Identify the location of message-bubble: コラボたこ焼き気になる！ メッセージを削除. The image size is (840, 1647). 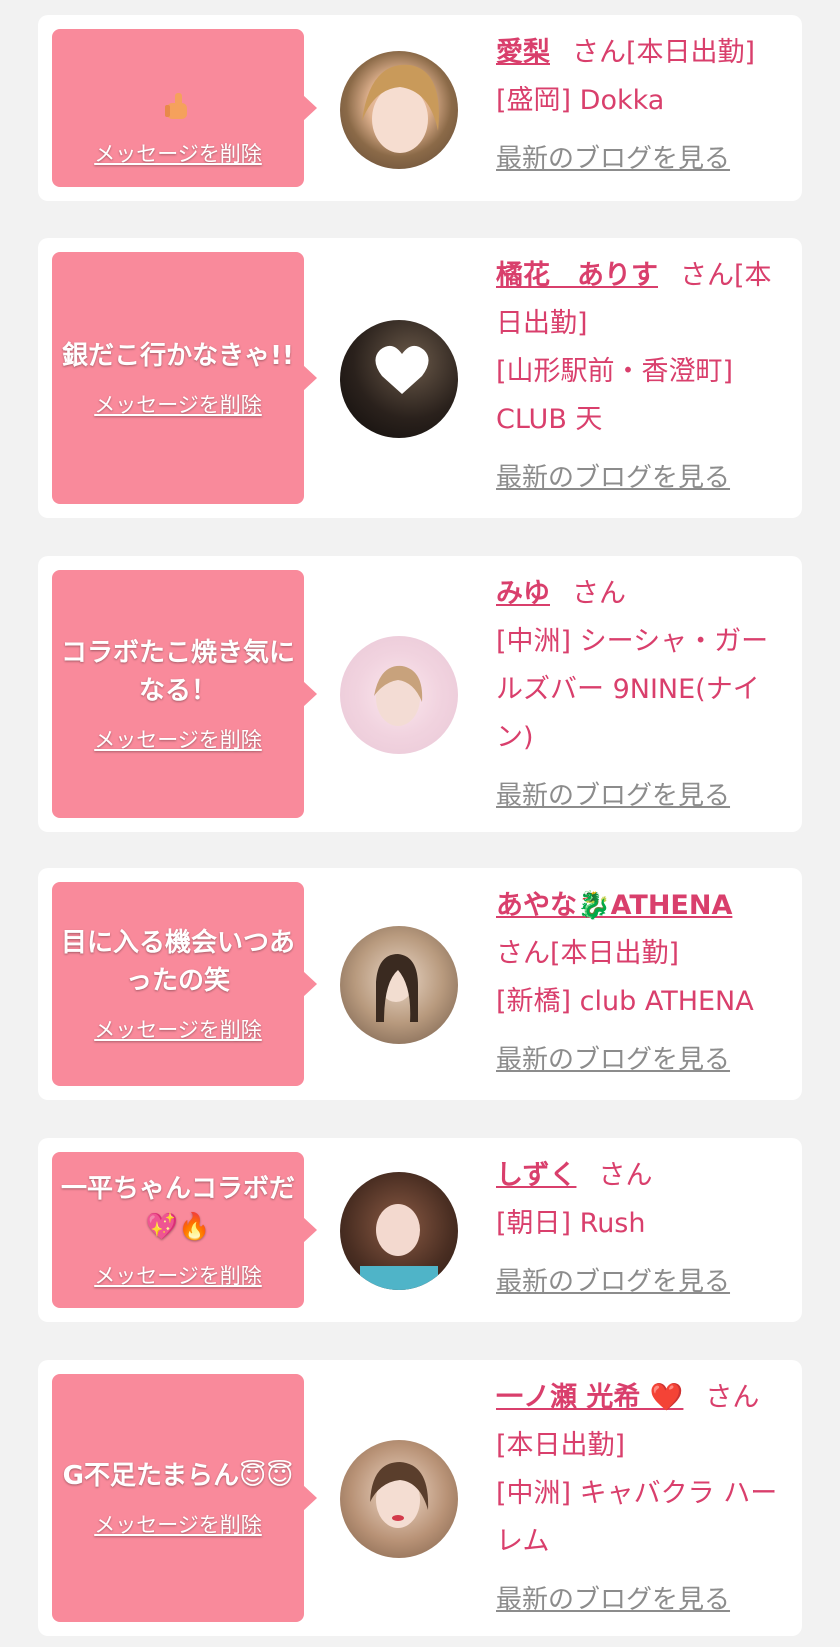
(184, 694).